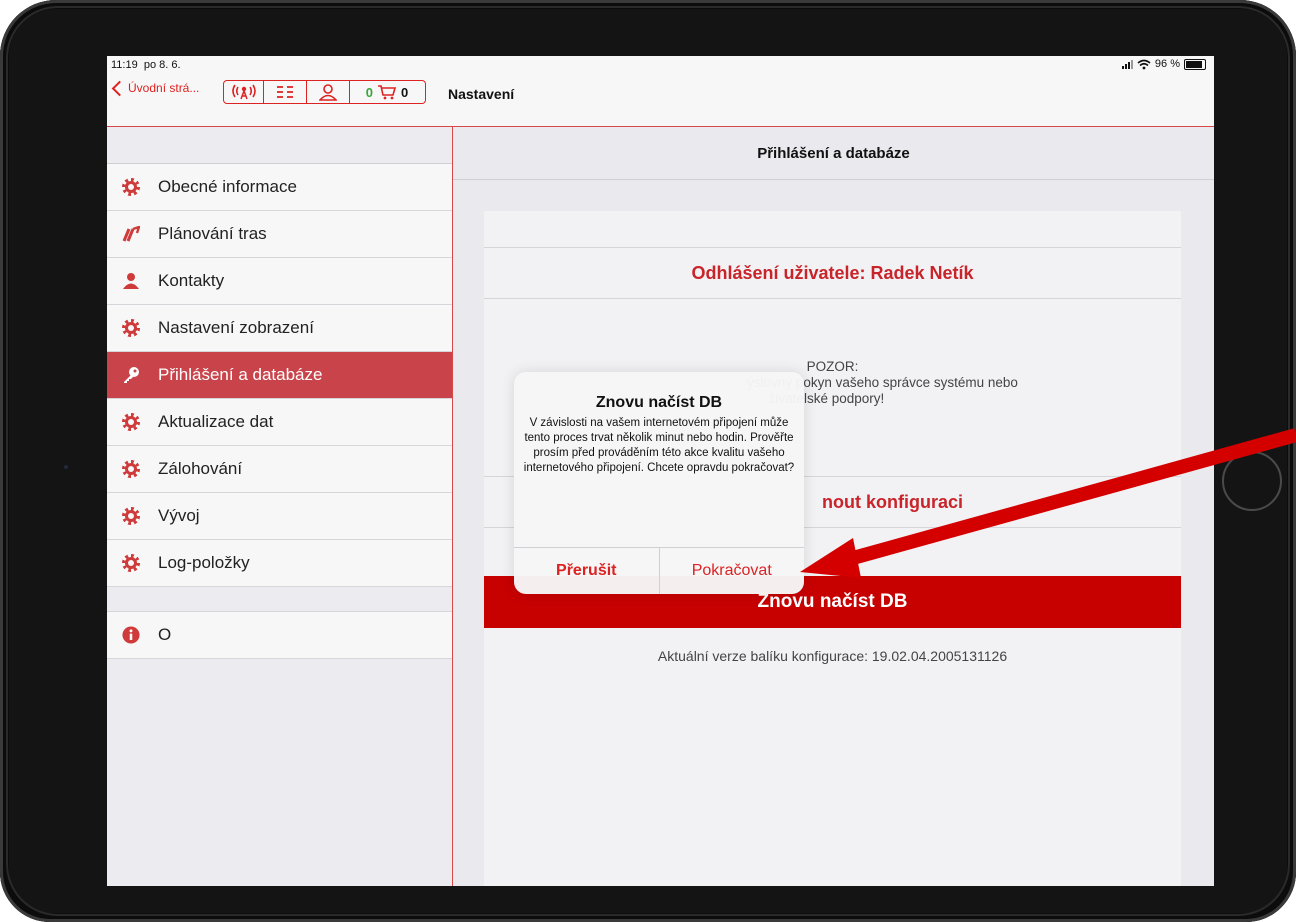 This screenshot has height=922, width=1296. What do you see at coordinates (279, 469) in the screenshot?
I see `sidebar-item-backup: Zálohování` at bounding box center [279, 469].